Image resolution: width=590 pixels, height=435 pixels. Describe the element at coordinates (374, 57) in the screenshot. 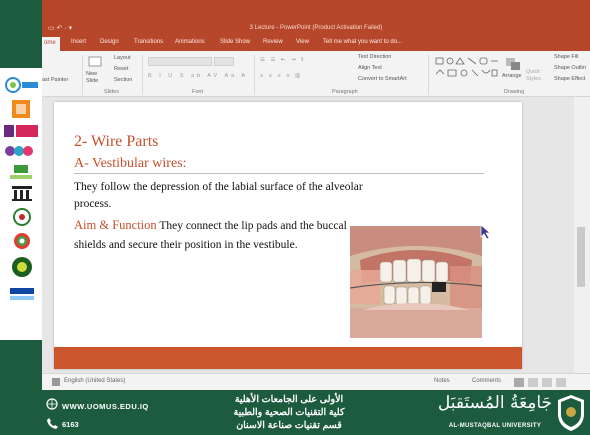

I see `text-direction-button: Text Direction` at that location.